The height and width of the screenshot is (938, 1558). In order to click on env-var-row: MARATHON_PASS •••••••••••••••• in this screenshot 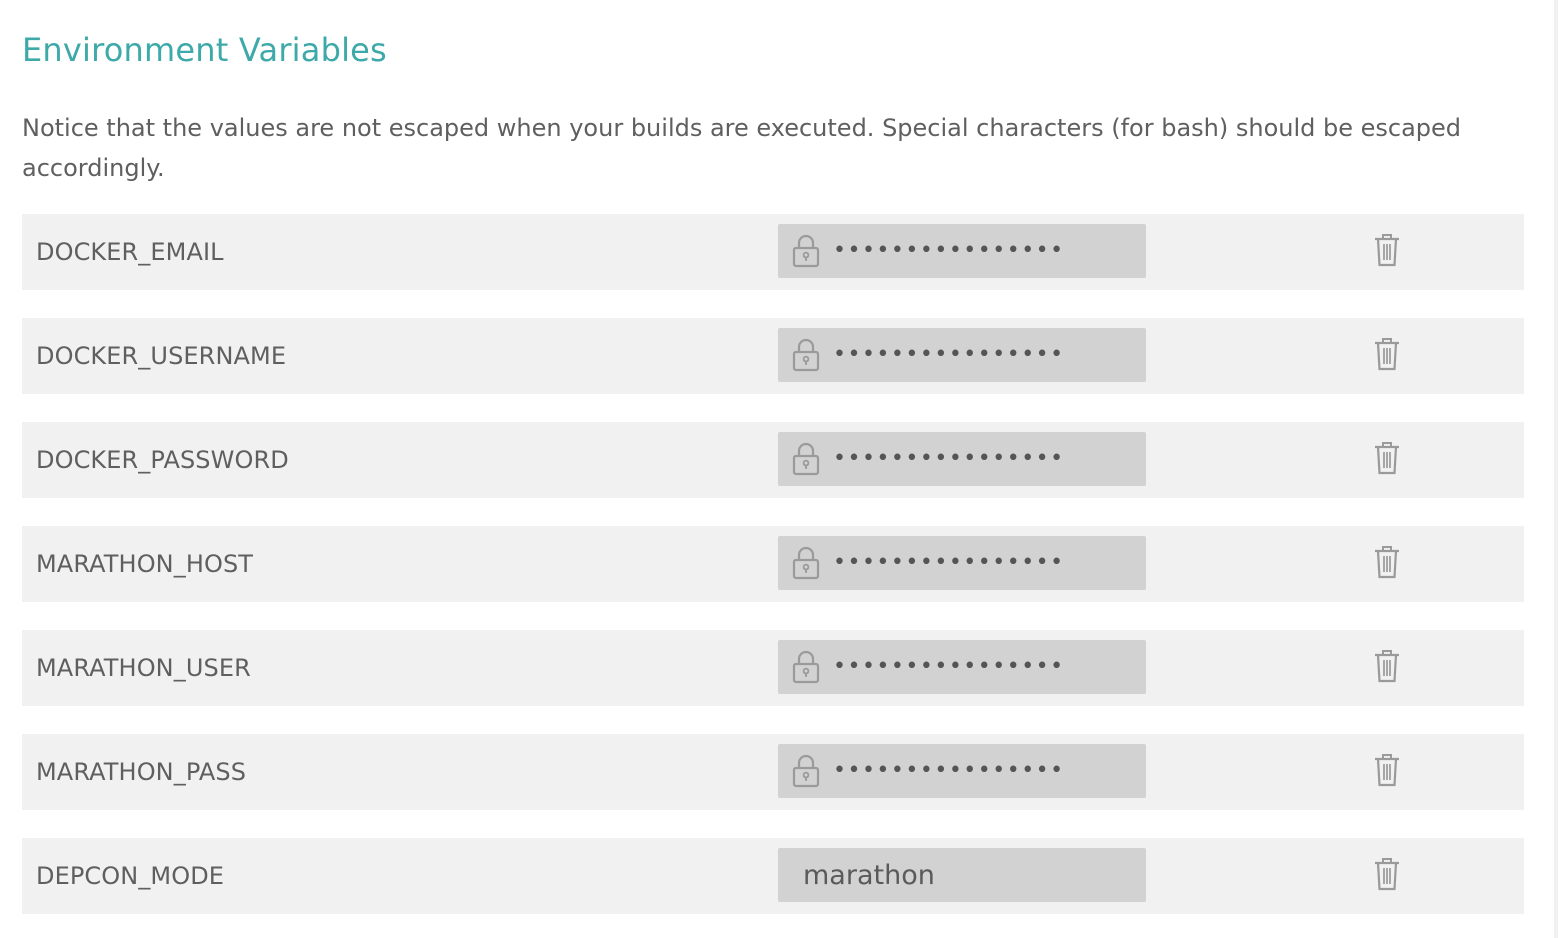, I will do `click(773, 772)`.